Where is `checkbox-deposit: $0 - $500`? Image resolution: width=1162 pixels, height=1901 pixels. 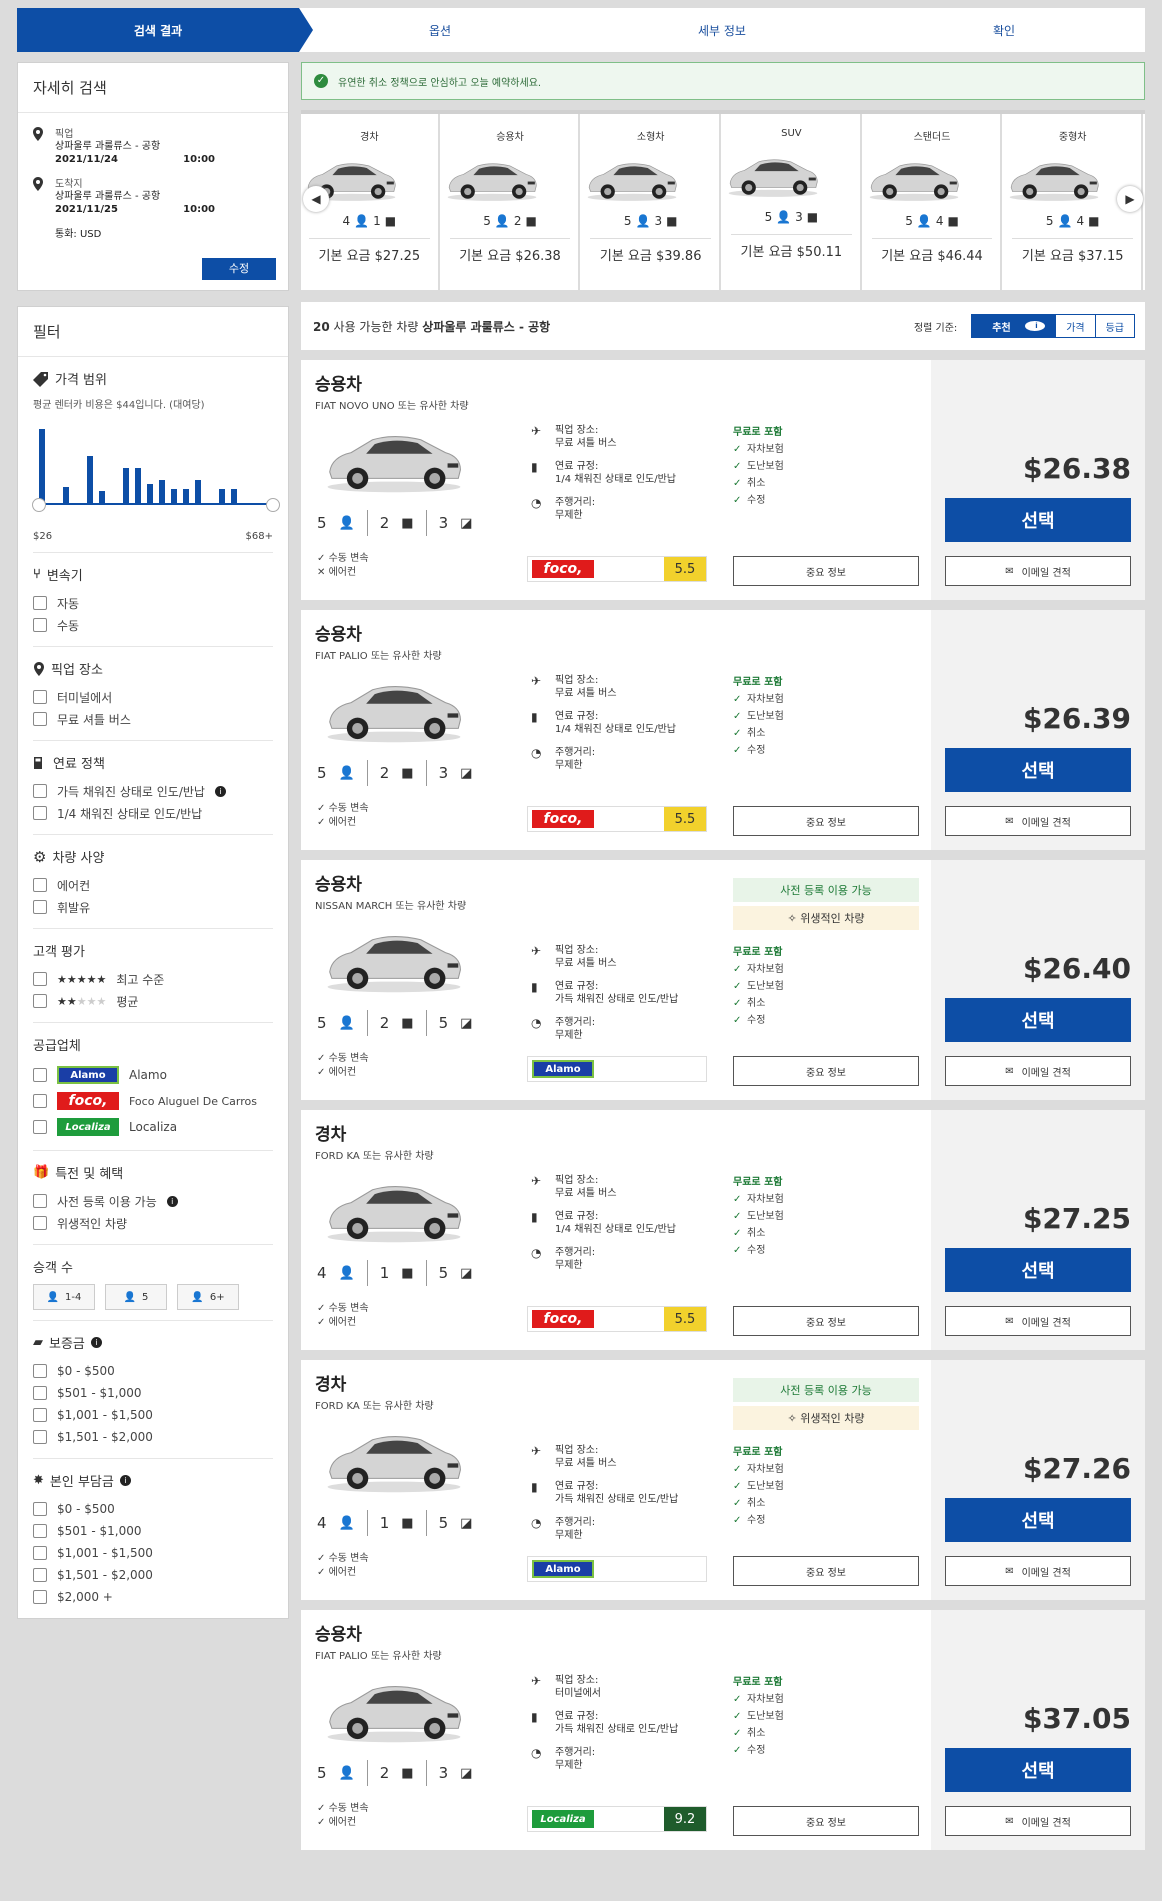
checkbox-deposit: $0 - $500 is located at coordinates (153, 1371).